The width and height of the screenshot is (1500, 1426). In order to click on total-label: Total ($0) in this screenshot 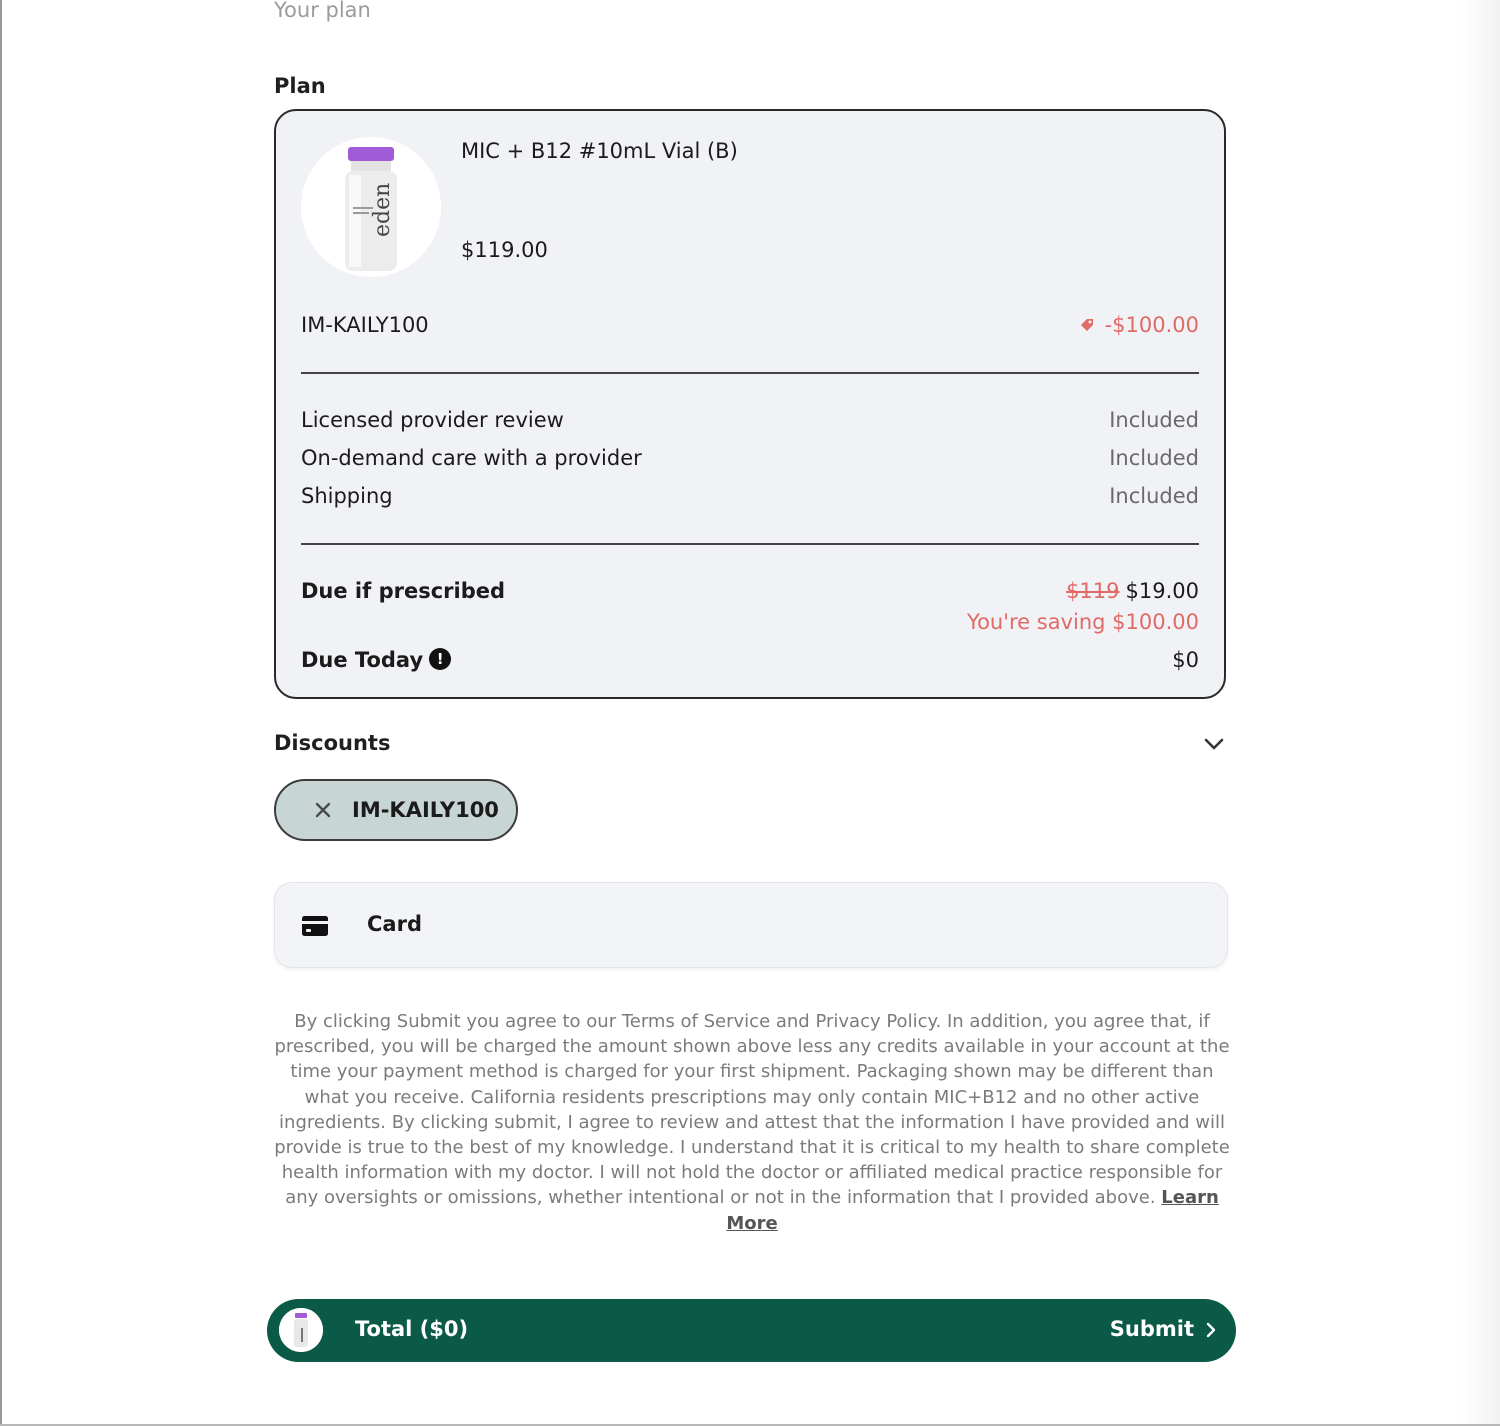, I will do `click(412, 1329)`.